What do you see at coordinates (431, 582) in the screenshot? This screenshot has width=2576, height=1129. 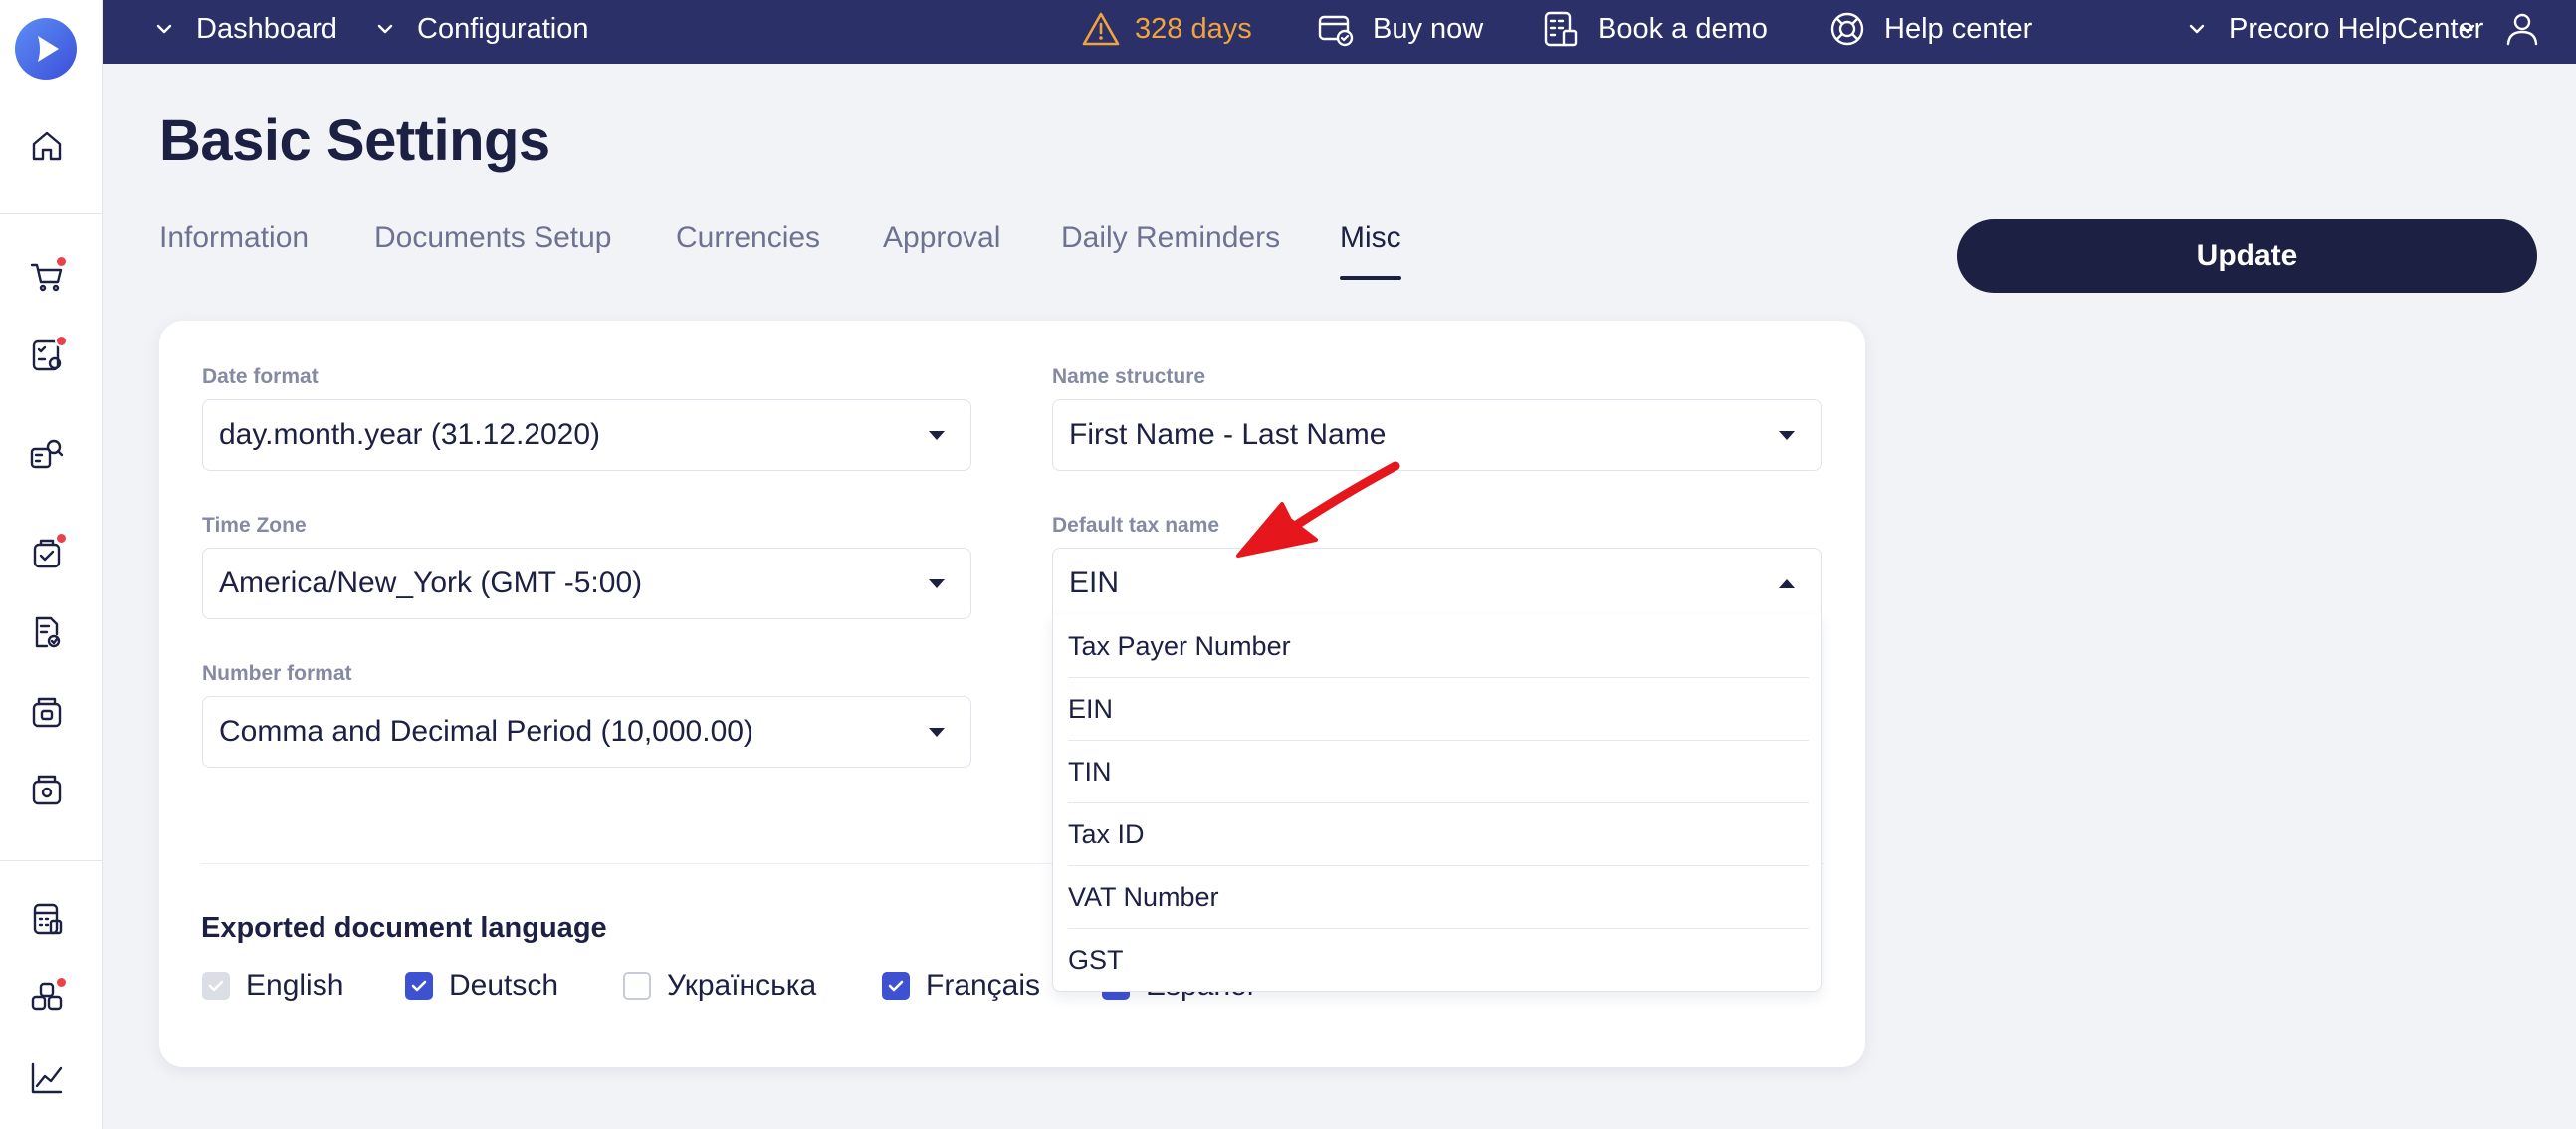 I see `time-zone-value: America/New_York (GMT -5:00)` at bounding box center [431, 582].